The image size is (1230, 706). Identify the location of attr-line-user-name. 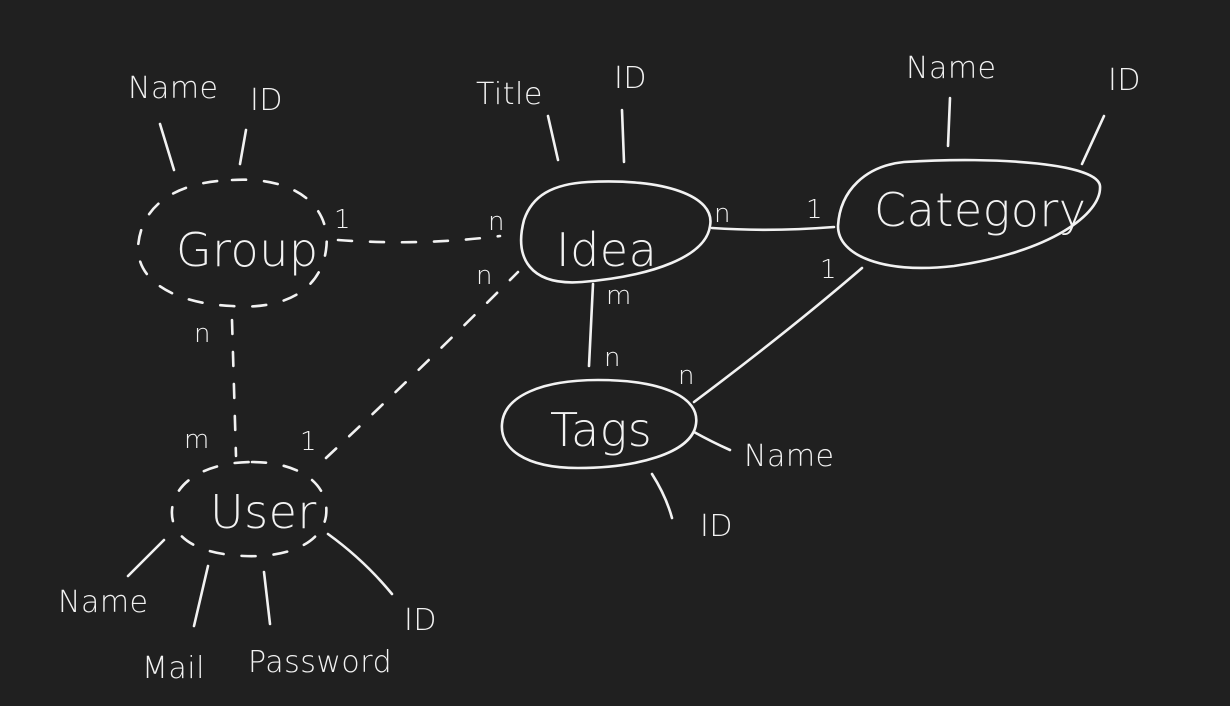
(146, 558).